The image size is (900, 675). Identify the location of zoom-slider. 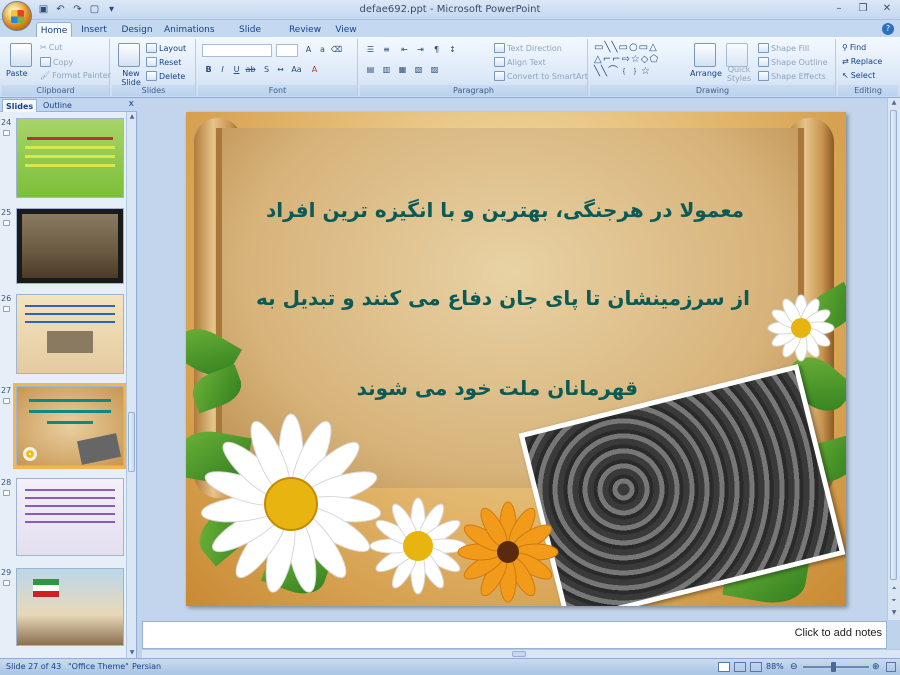
(836, 667).